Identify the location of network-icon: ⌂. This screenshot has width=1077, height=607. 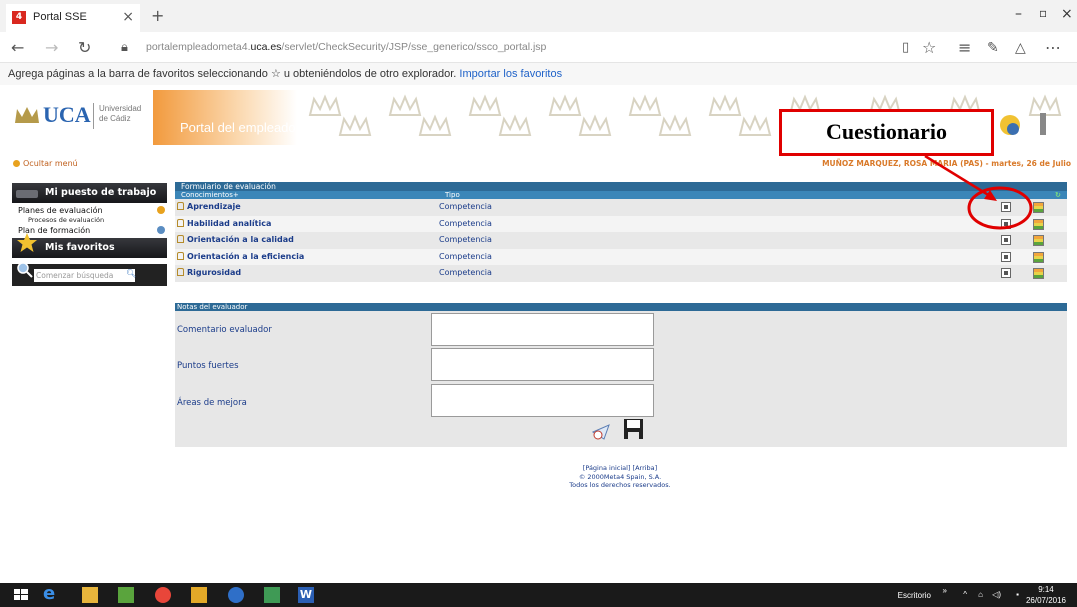
(980, 594).